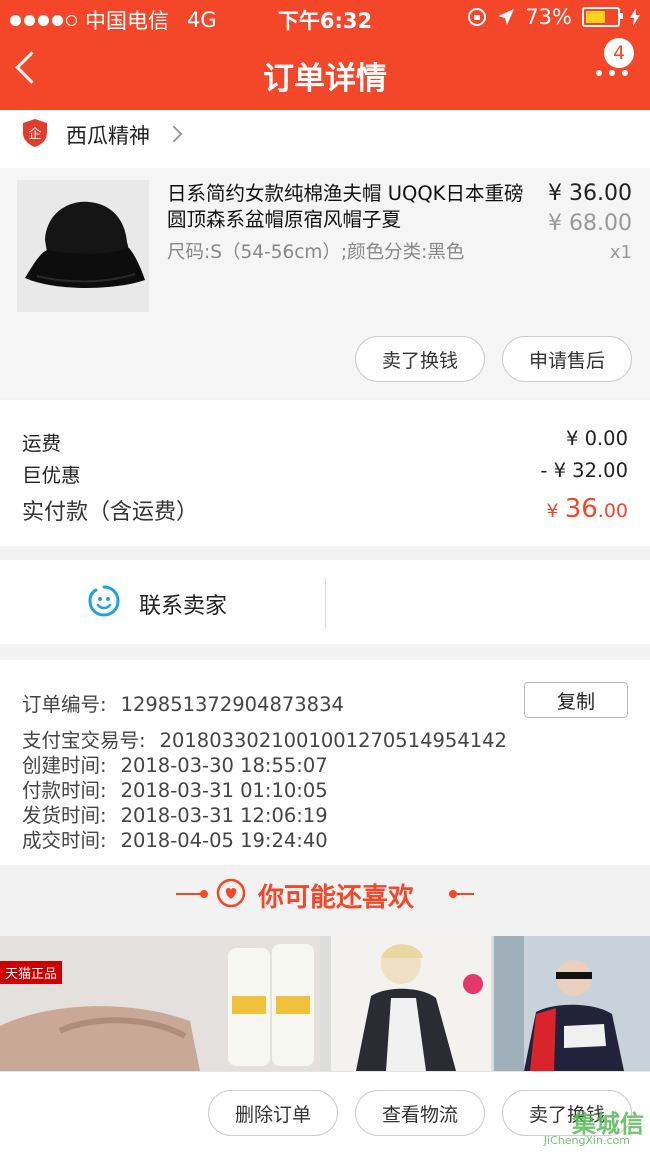  I want to click on more-icon, so click(612, 73).